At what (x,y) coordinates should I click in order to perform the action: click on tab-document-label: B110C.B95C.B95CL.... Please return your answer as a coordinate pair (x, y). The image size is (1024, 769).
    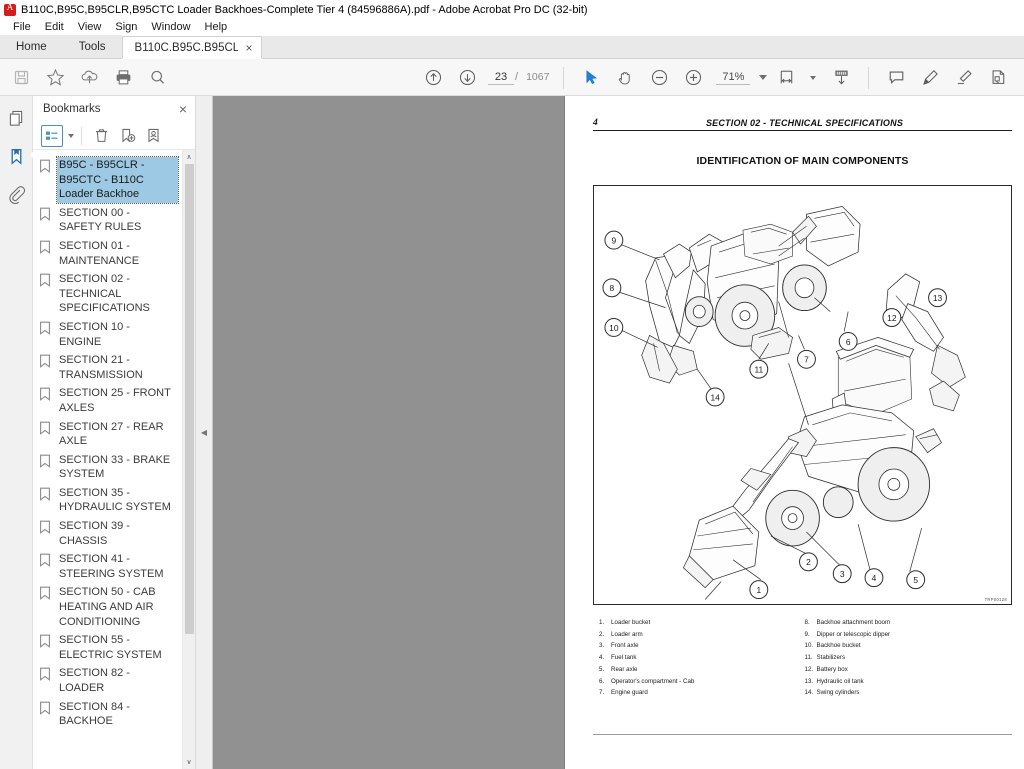
    Looking at the image, I should click on (186, 47).